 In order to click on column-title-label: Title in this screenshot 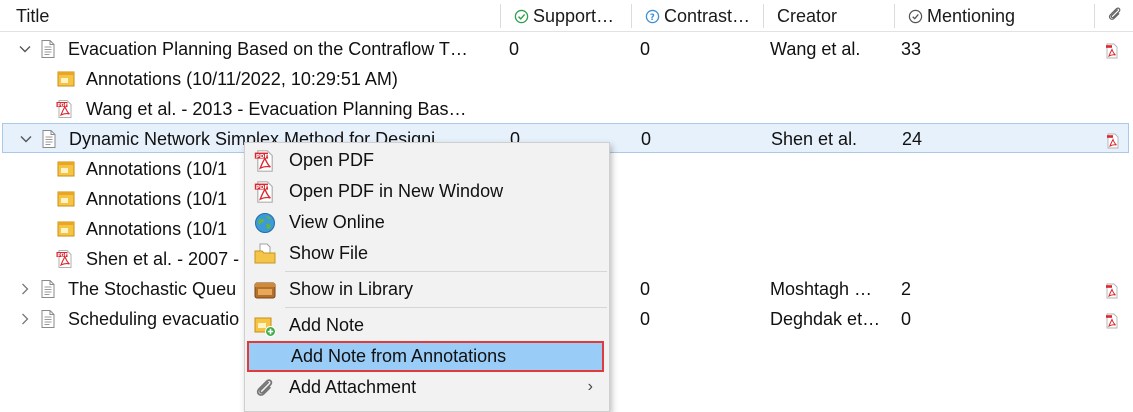, I will do `click(33, 15)`.